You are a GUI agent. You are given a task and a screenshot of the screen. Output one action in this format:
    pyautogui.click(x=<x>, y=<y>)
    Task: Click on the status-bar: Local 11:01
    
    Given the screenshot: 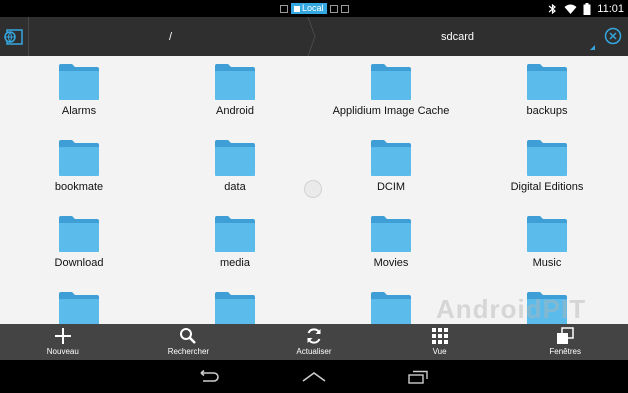 What is the action you would take?
    pyautogui.click(x=314, y=8)
    